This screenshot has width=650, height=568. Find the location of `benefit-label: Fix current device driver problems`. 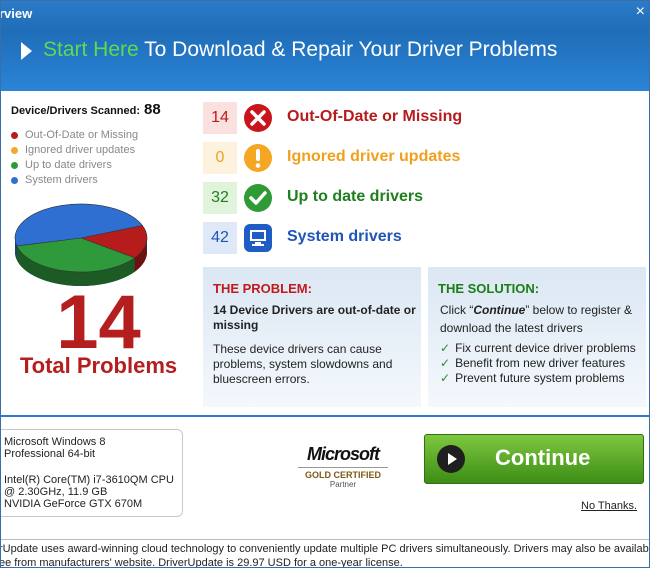

benefit-label: Fix current device driver problems is located at coordinates (545, 348).